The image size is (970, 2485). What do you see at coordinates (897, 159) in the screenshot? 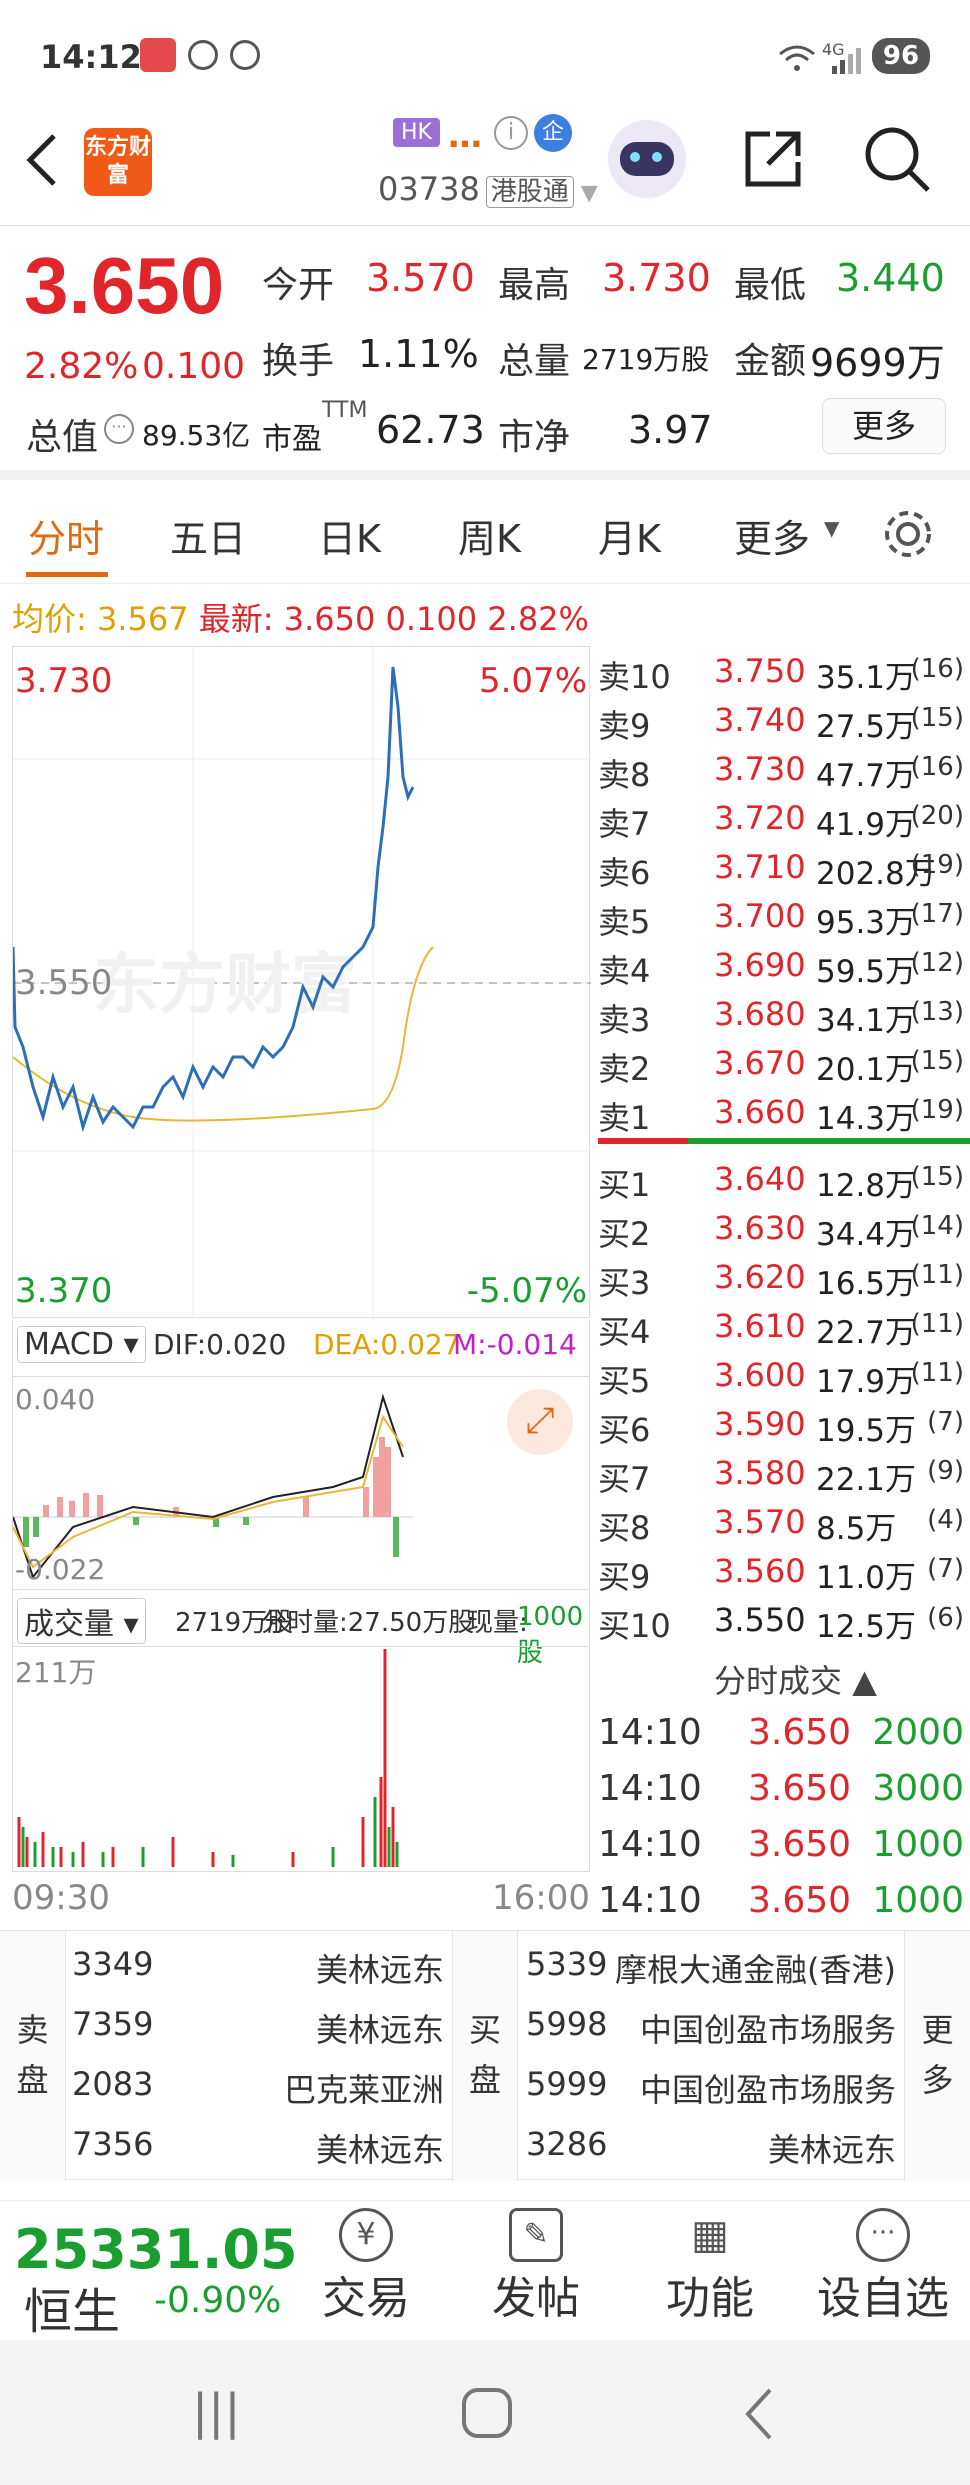
I see `search-icon` at bounding box center [897, 159].